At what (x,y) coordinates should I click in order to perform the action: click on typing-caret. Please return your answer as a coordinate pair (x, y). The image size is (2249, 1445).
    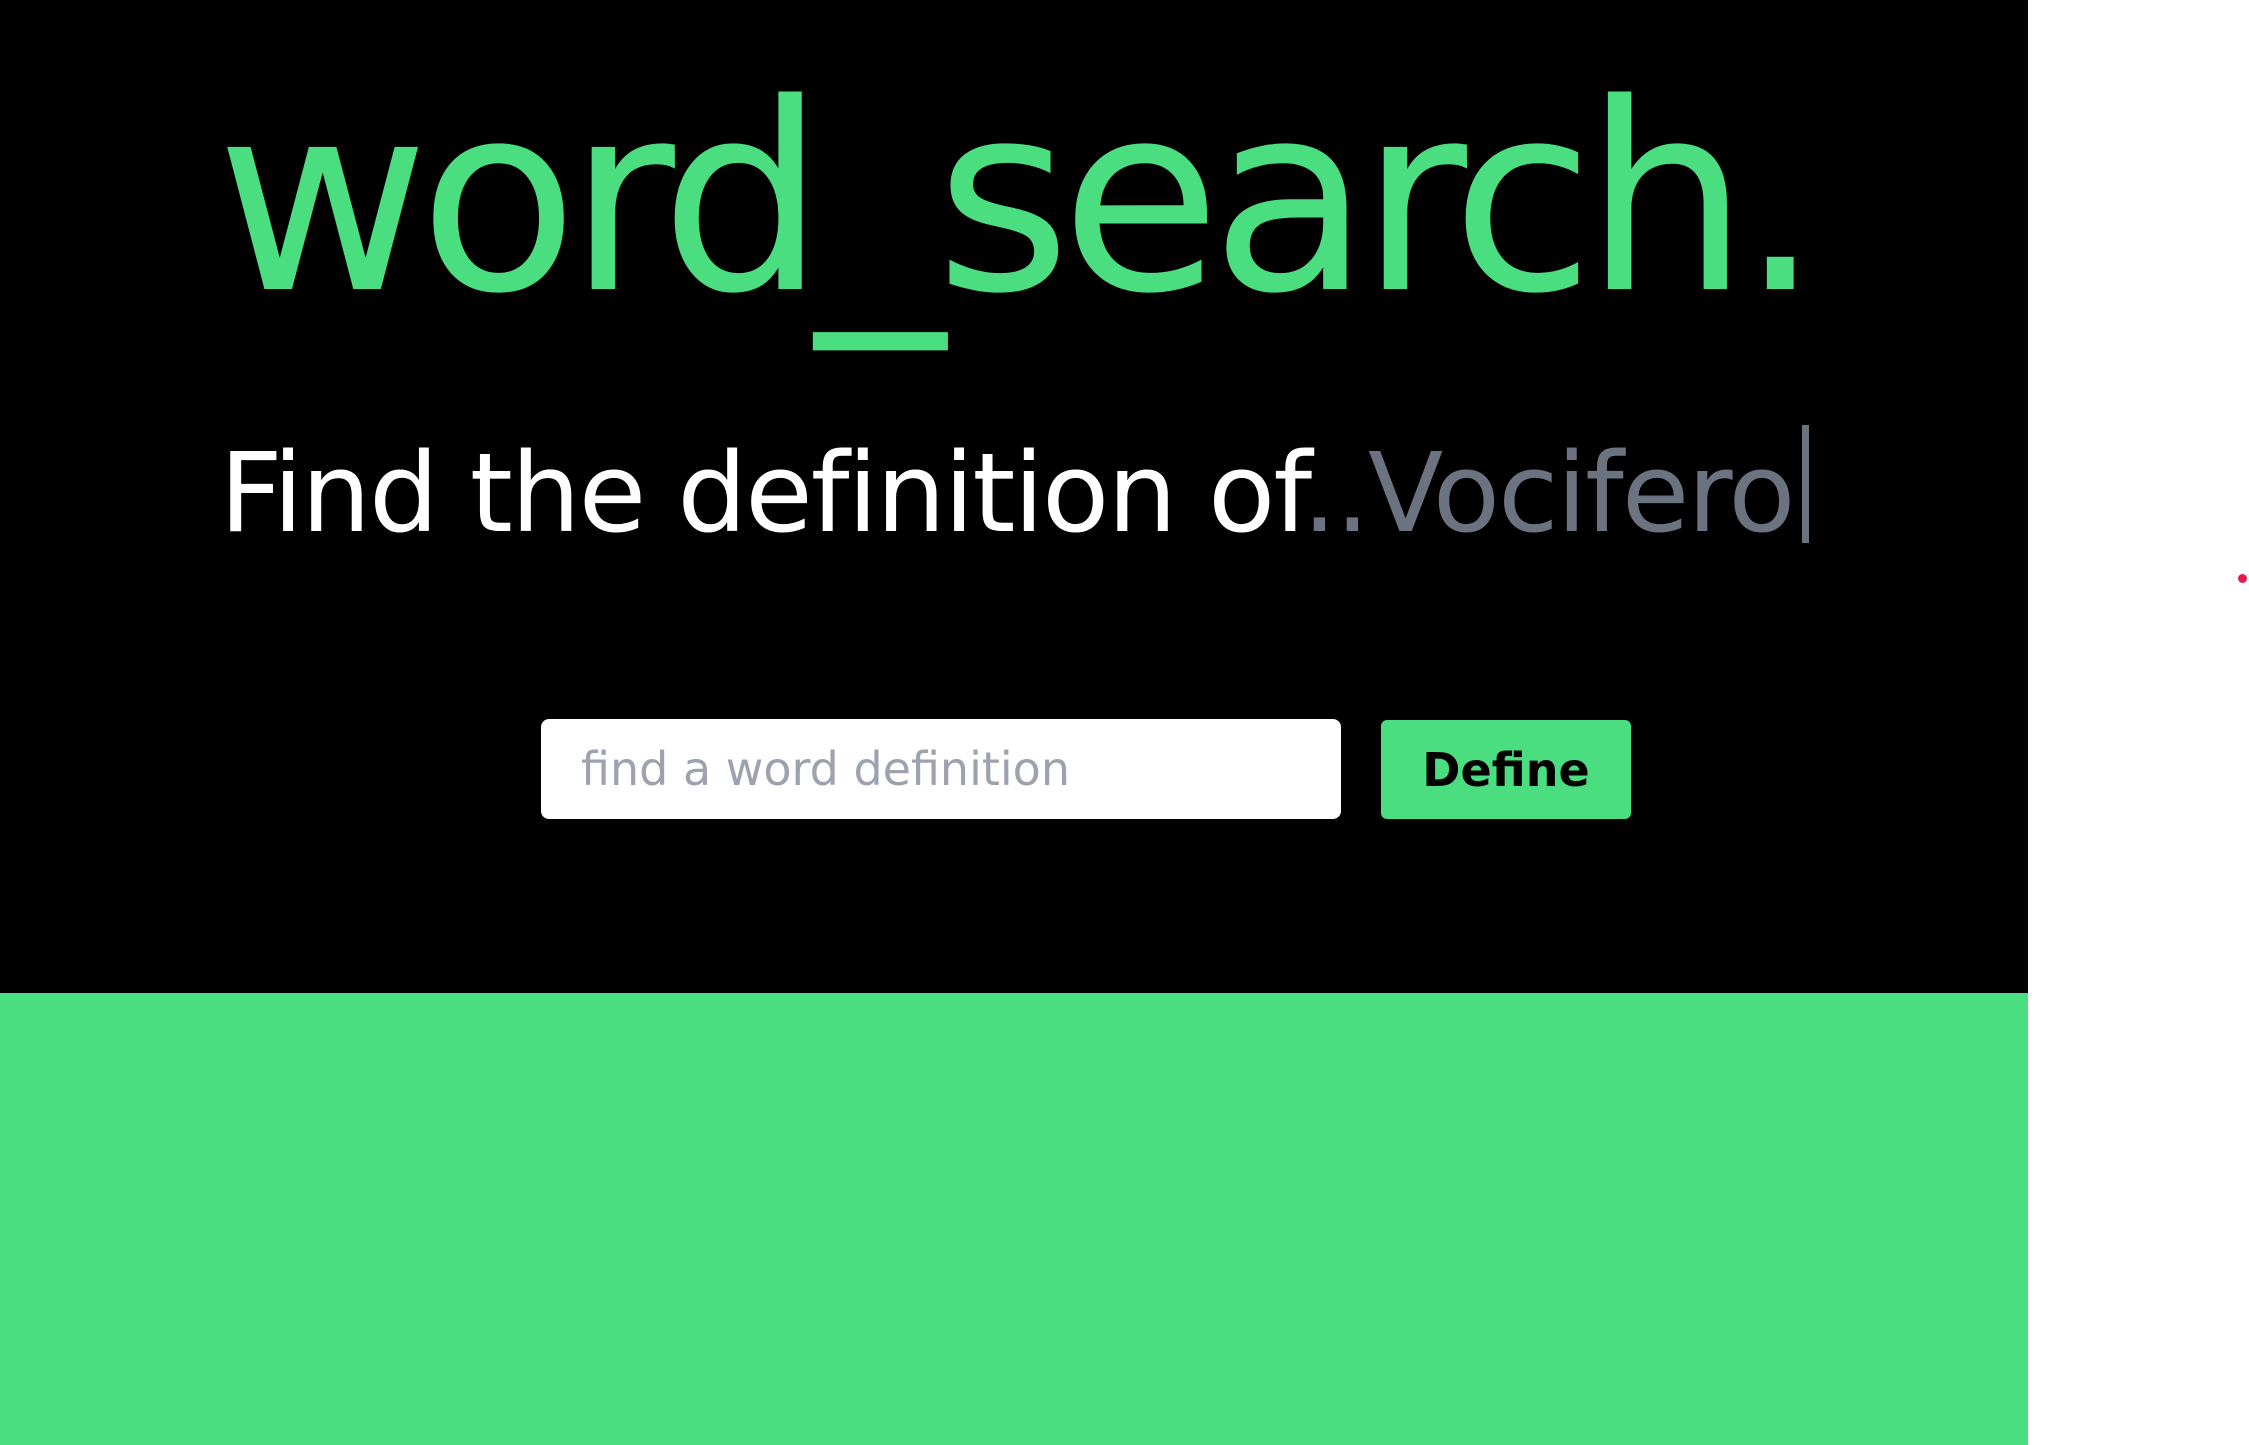
    Looking at the image, I should click on (1805, 484).